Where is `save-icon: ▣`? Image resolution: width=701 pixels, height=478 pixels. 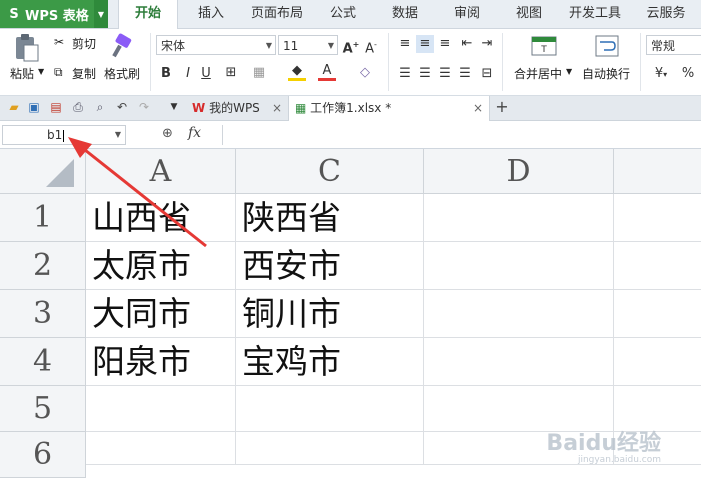 save-icon: ▣ is located at coordinates (34, 107).